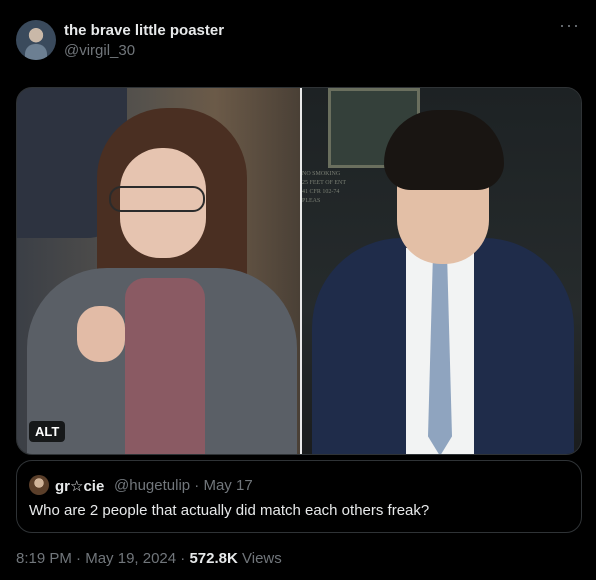 The width and height of the screenshot is (596, 580). Describe the element at coordinates (152, 485) in the screenshot. I see `quoted-author-handle: @hugetulip` at that location.